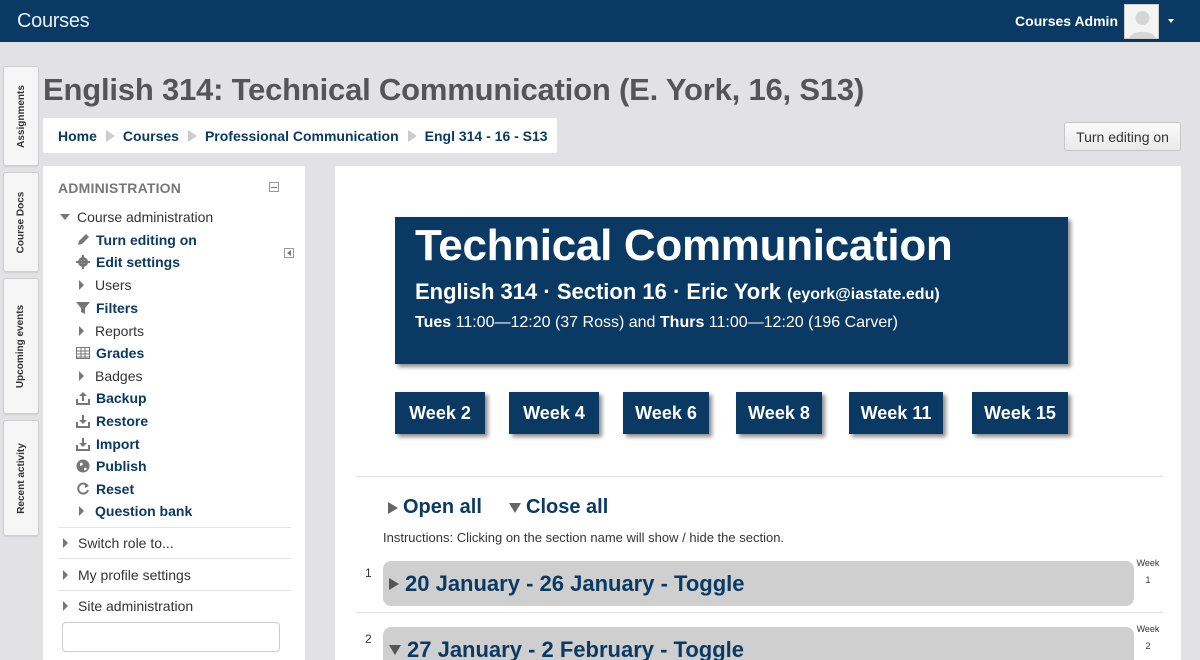 The width and height of the screenshot is (1200, 660). Describe the element at coordinates (83, 421) in the screenshot. I see `restore-icon` at that location.